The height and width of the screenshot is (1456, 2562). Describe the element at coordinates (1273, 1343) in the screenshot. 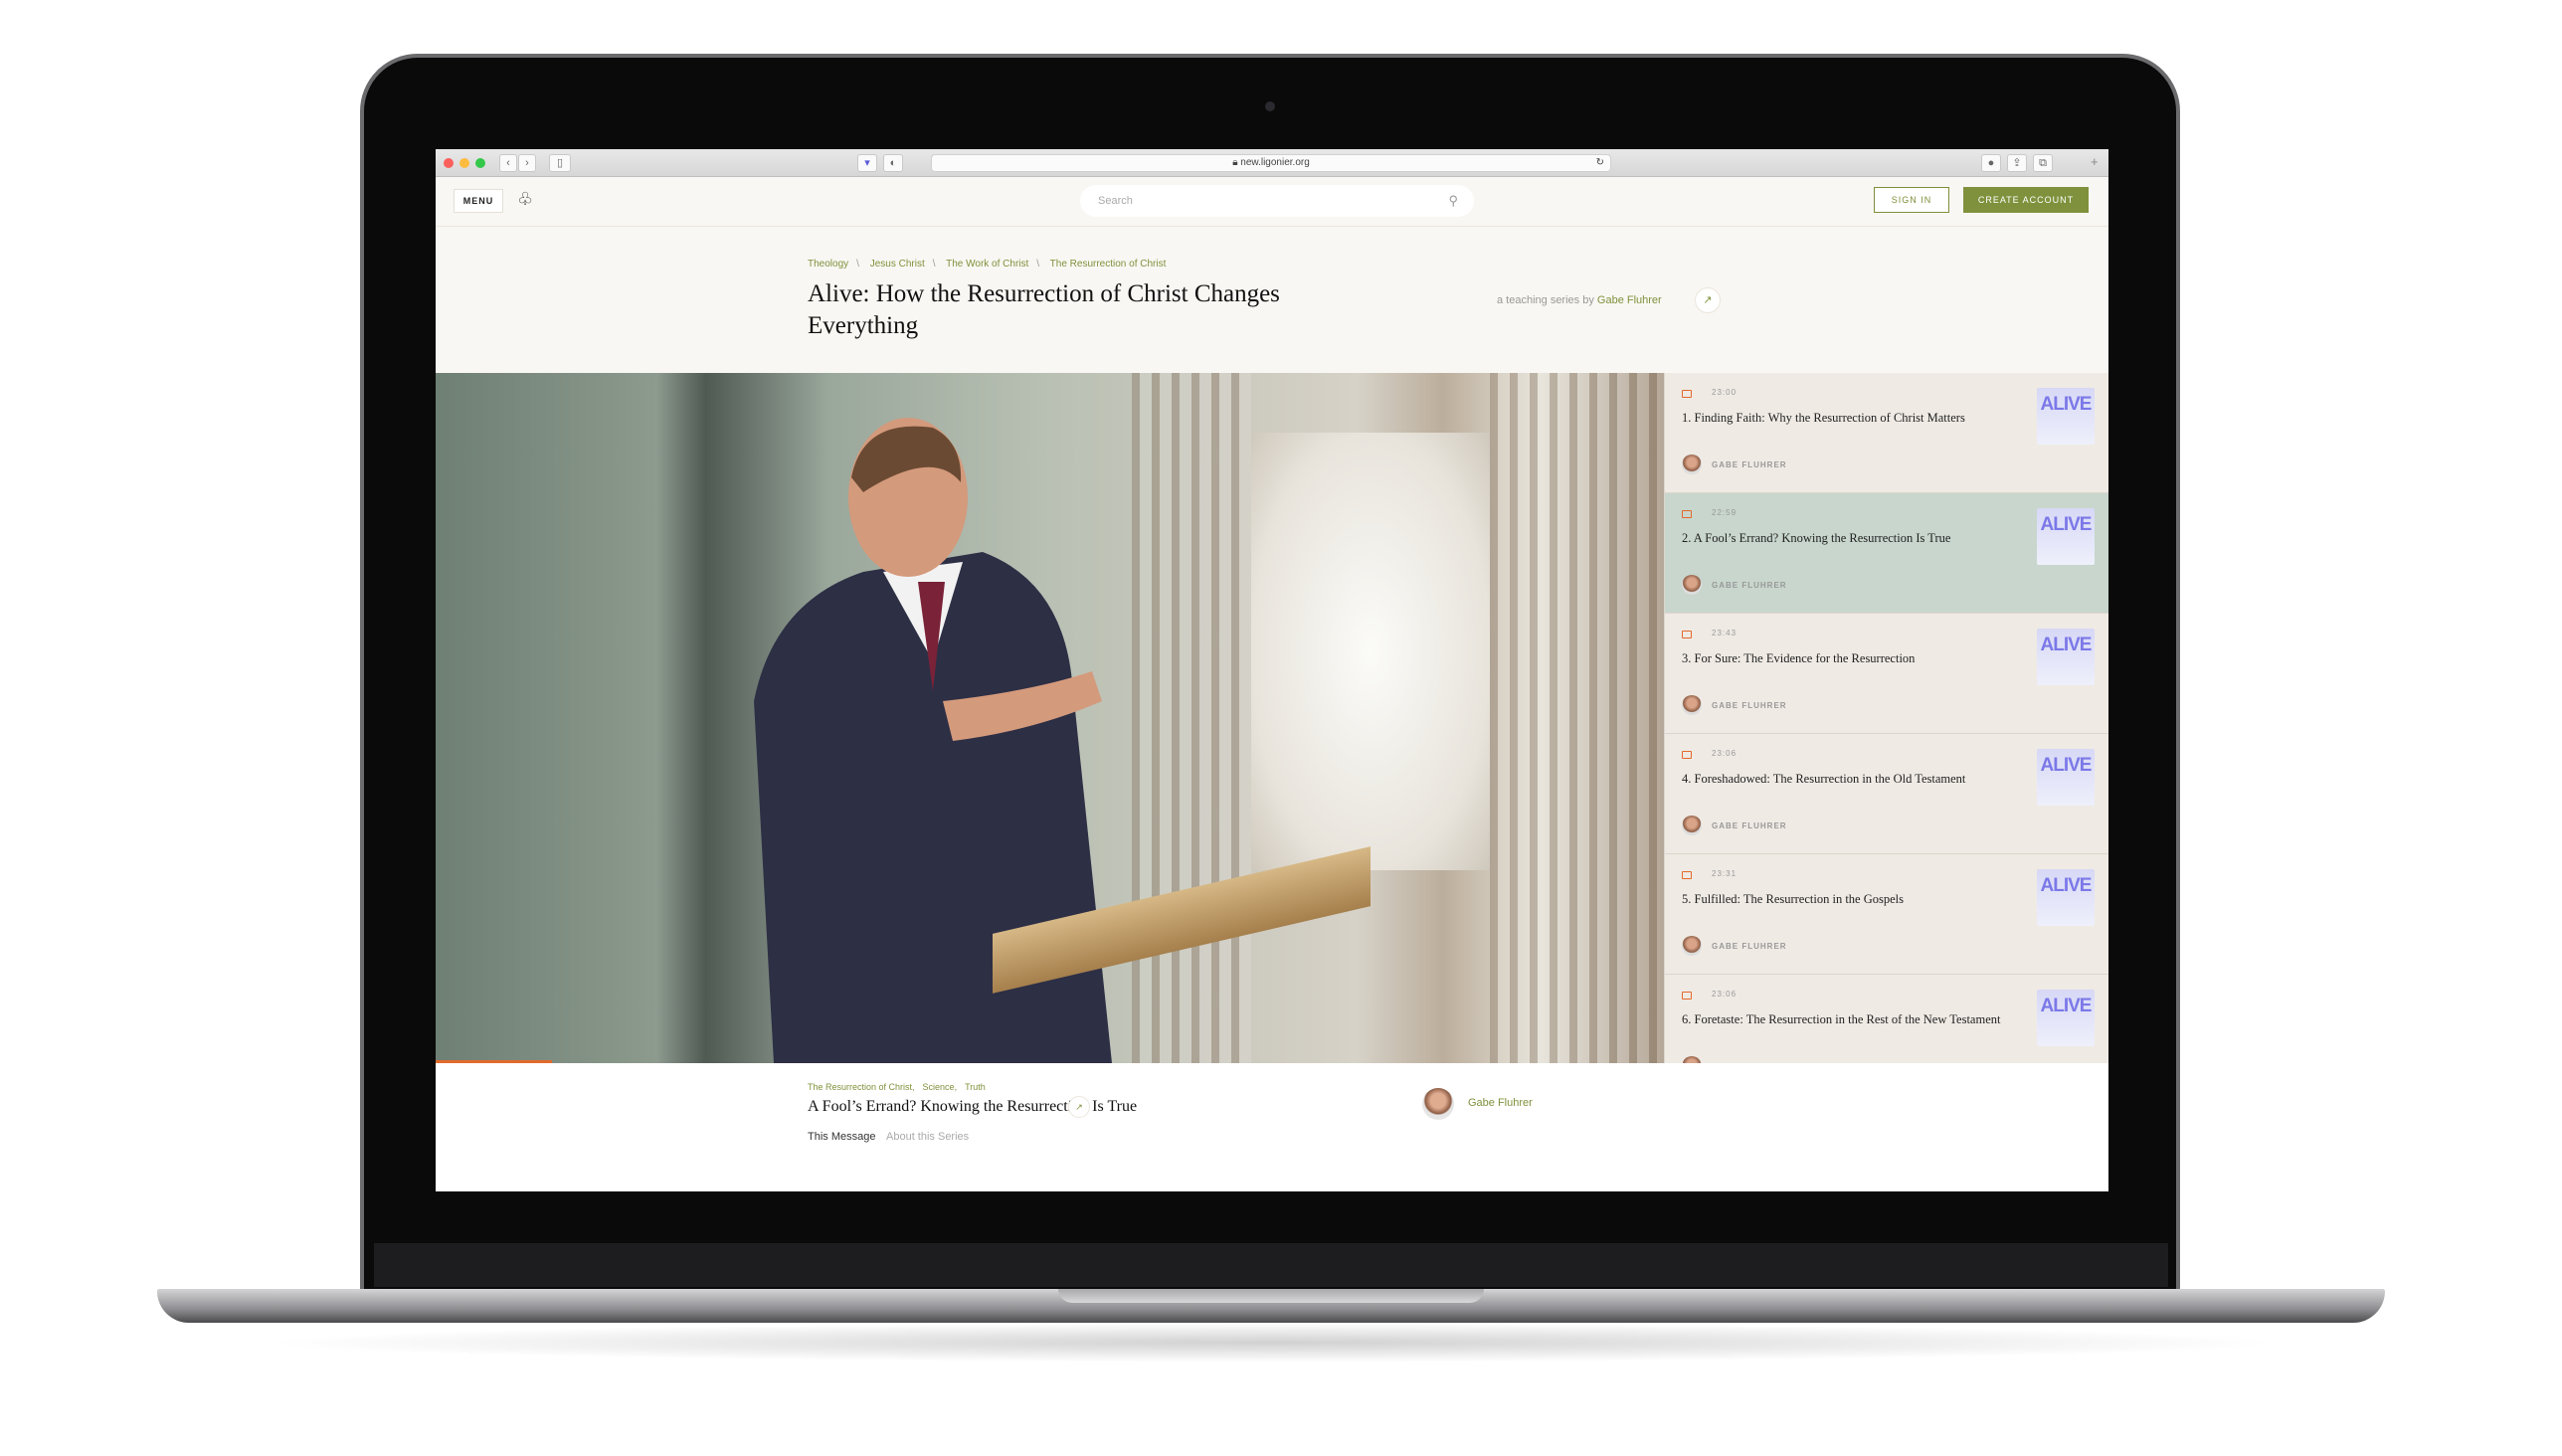

I see `laptop-shadow` at that location.